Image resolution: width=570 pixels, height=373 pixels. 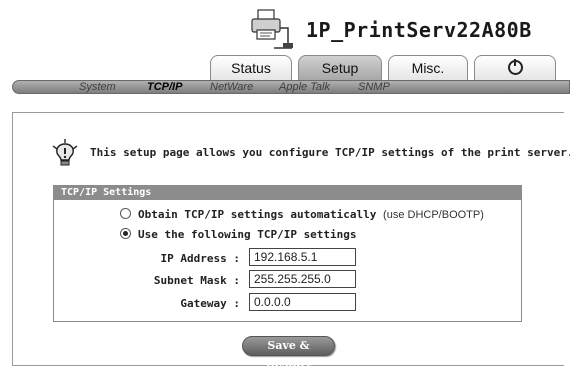 What do you see at coordinates (419, 30) in the screenshot?
I see `device-name: 1P_PrintServ22A80B` at bounding box center [419, 30].